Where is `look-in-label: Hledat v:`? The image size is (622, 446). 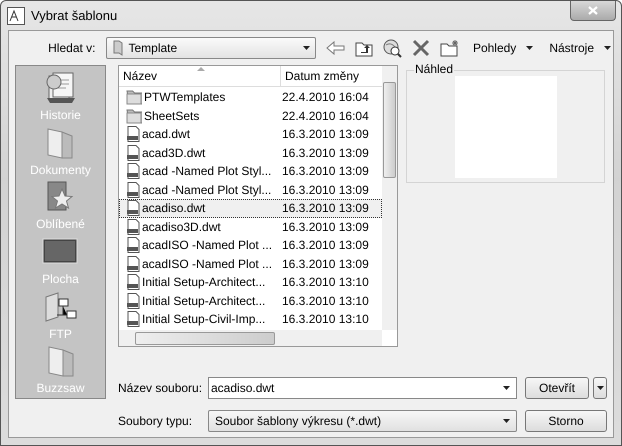 look-in-label: Hledat v: is located at coordinates (71, 48).